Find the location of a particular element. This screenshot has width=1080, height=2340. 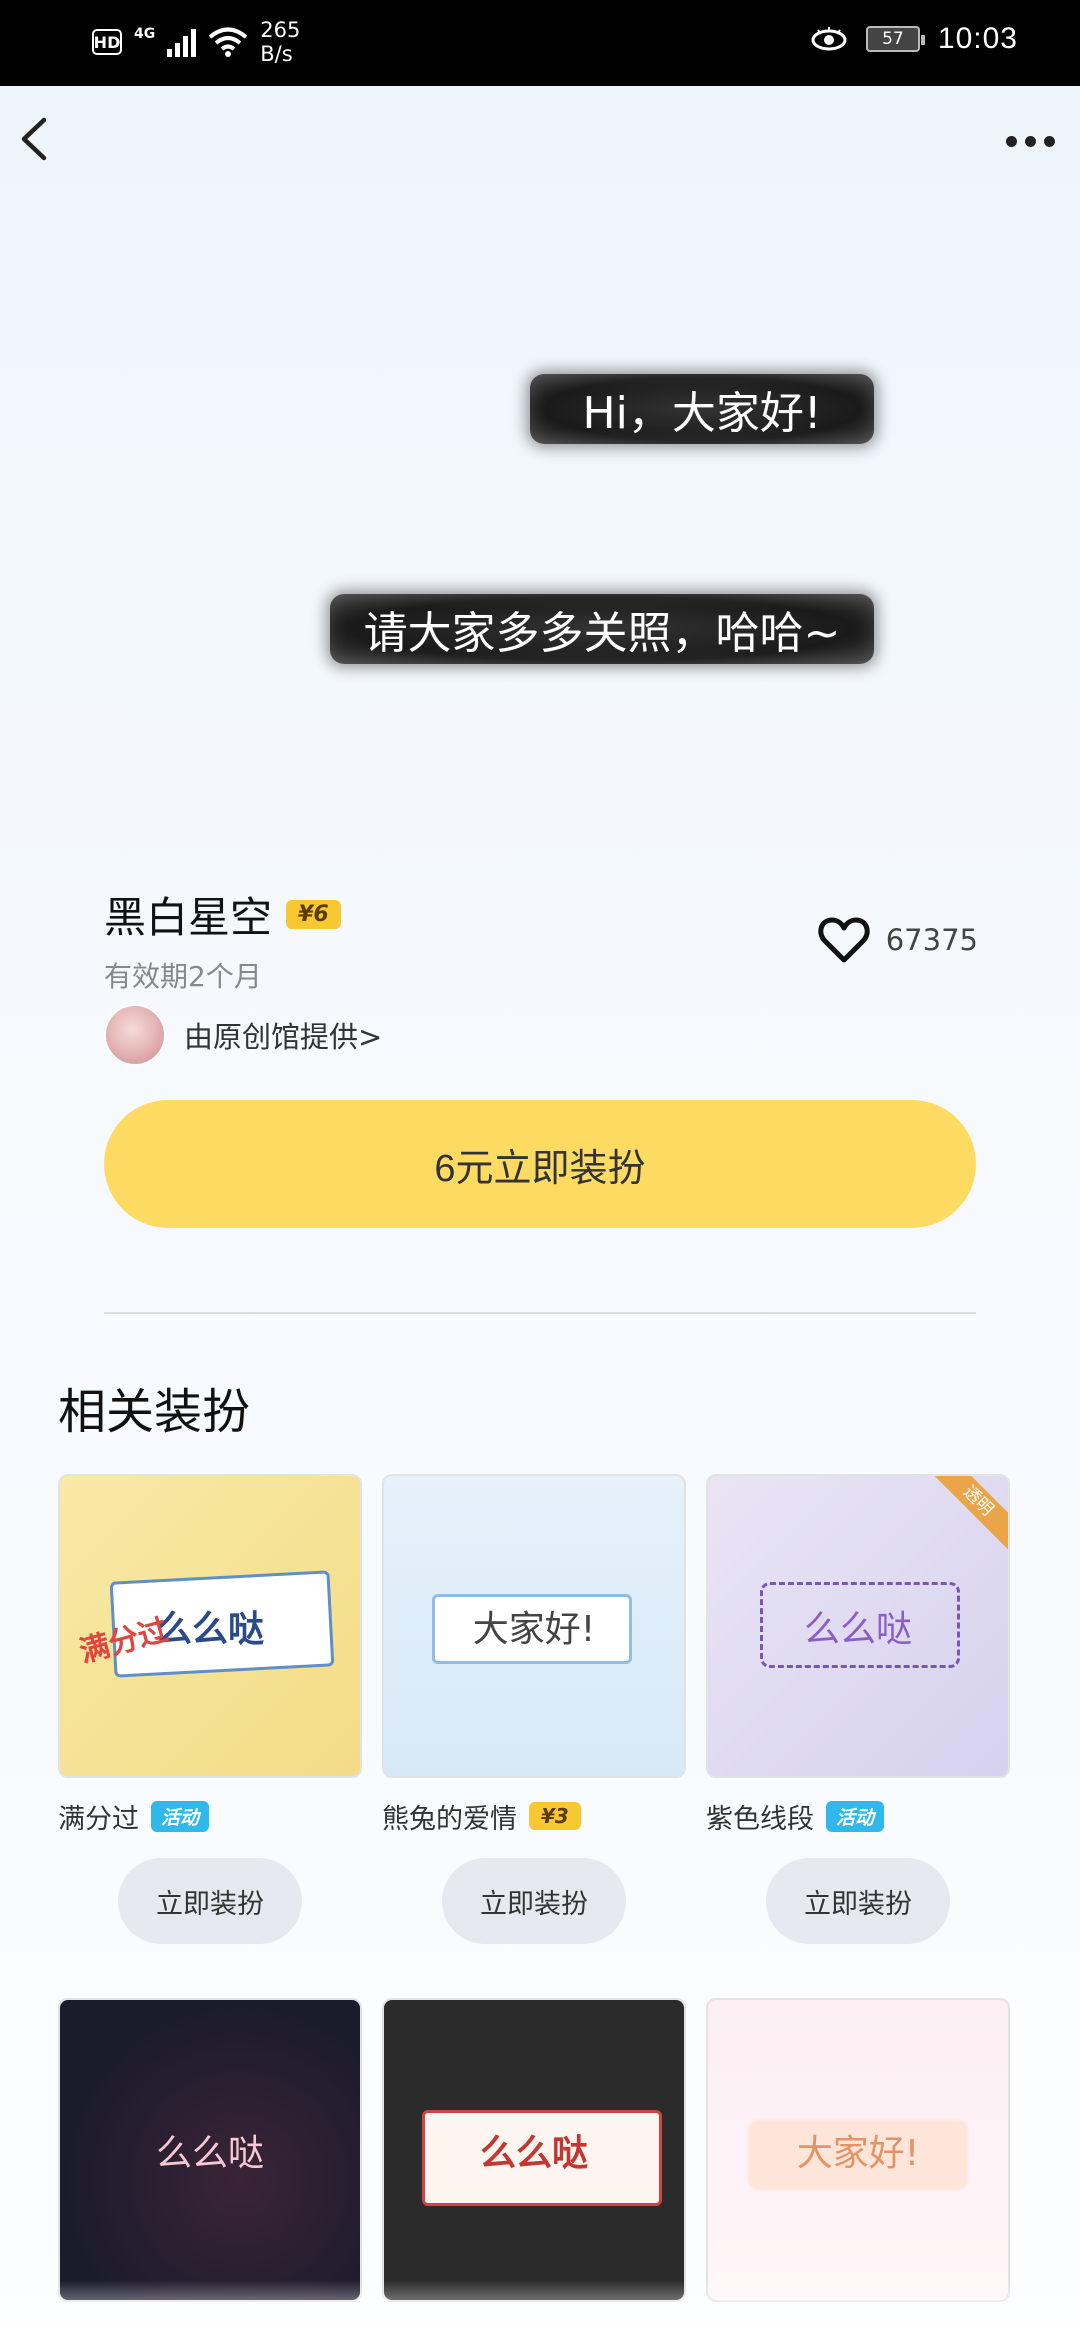

provider-link: 由原创馆提供> is located at coordinates (243, 1035).